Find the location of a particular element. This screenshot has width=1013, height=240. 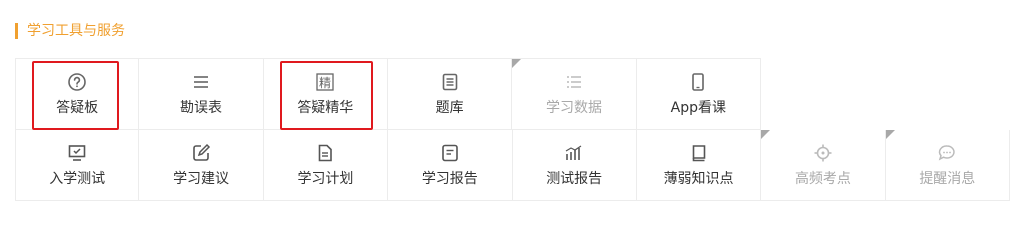

tool-errata: 勘误表 is located at coordinates (201, 94).